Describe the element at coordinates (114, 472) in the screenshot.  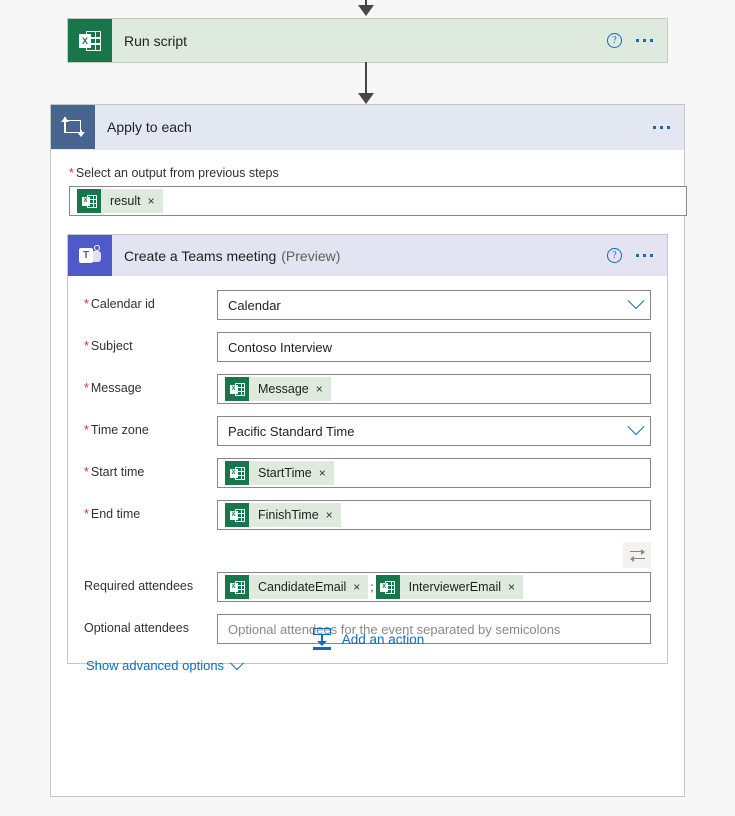
I see `field-label: * Start time` at that location.